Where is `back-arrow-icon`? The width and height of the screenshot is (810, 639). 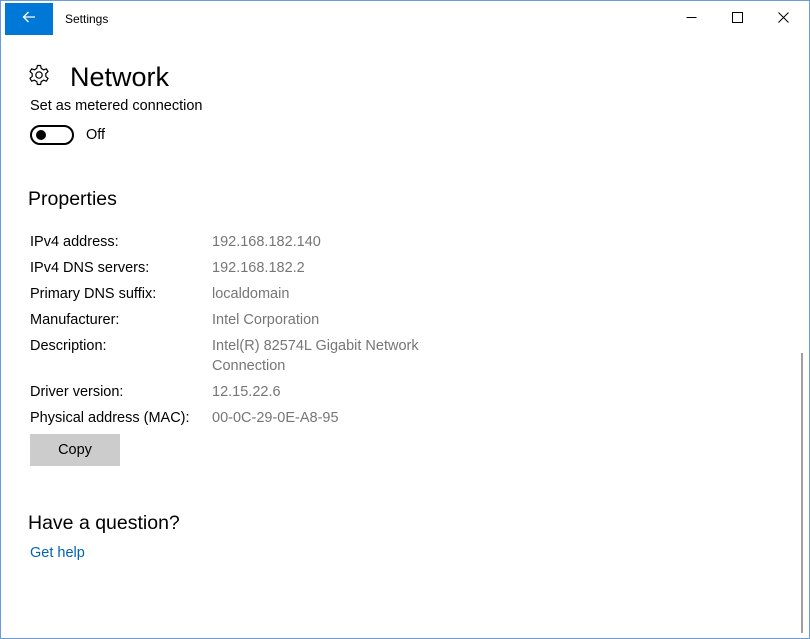 back-arrow-icon is located at coordinates (29, 19).